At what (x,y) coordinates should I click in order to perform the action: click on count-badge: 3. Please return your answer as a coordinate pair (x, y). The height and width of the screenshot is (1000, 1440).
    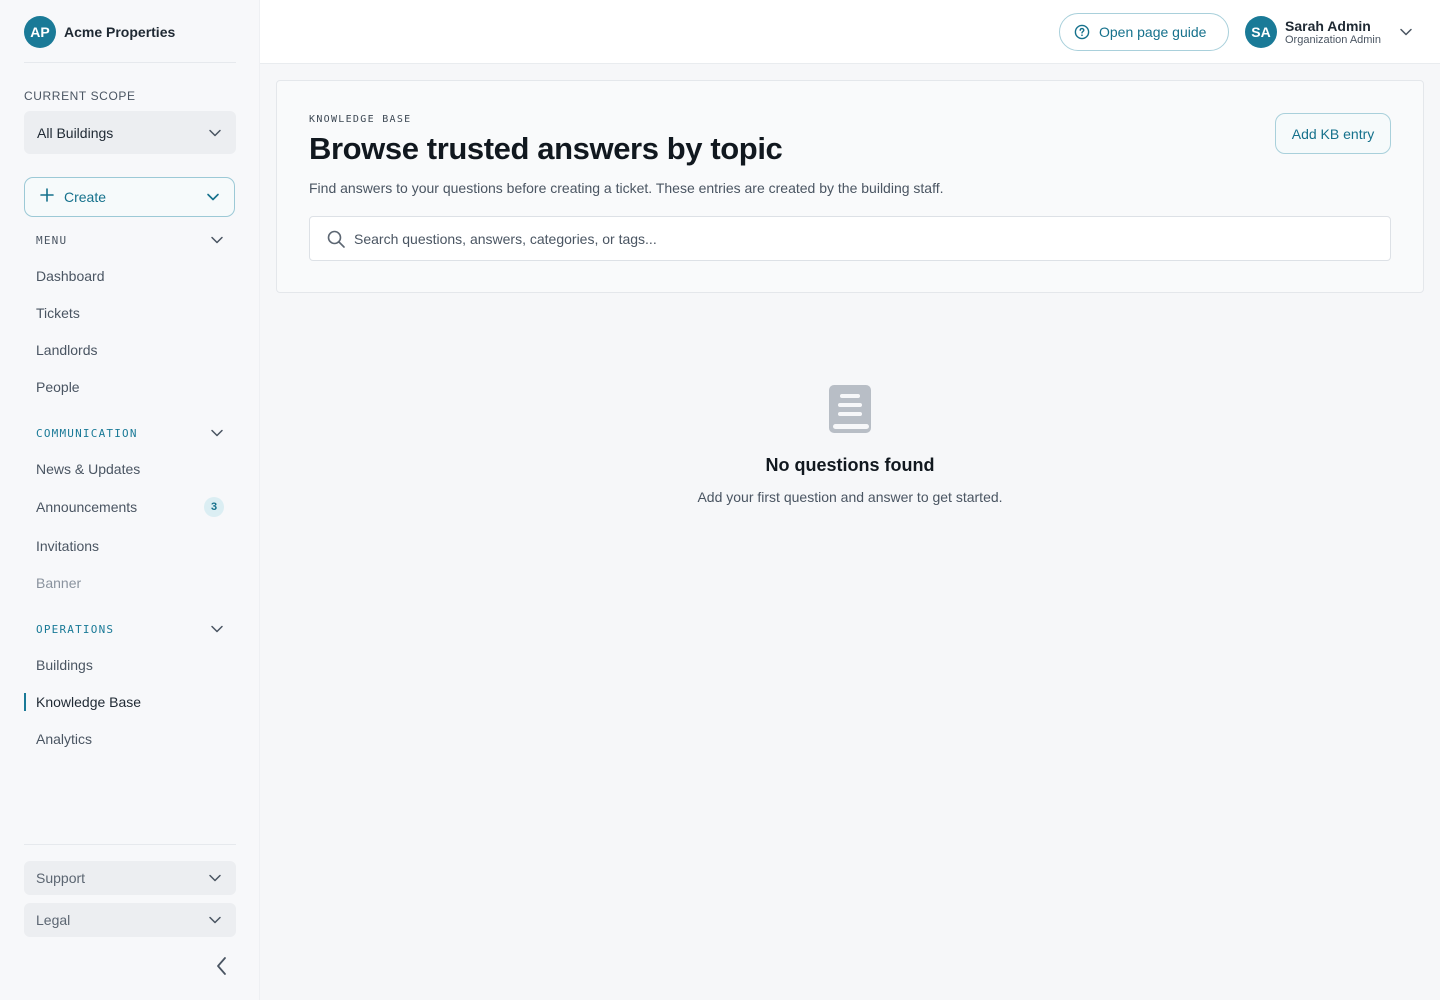
    Looking at the image, I should click on (214, 507).